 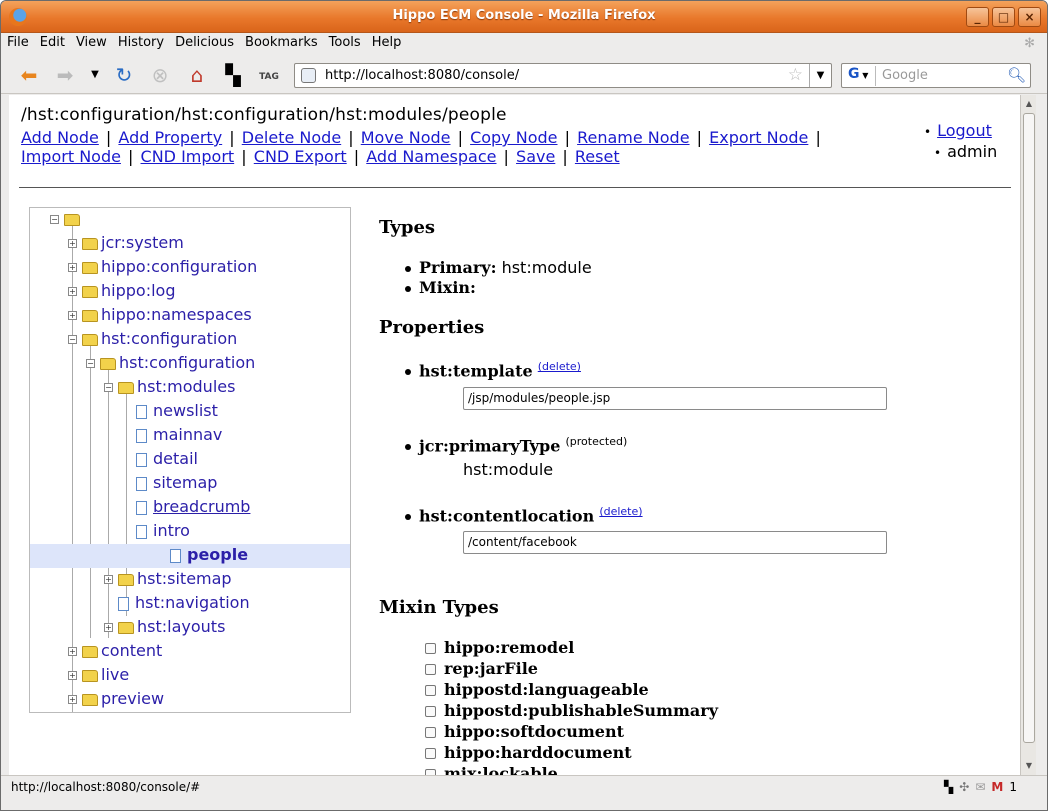 I want to click on tree-node: + hippo:log, so click(x=121, y=292).